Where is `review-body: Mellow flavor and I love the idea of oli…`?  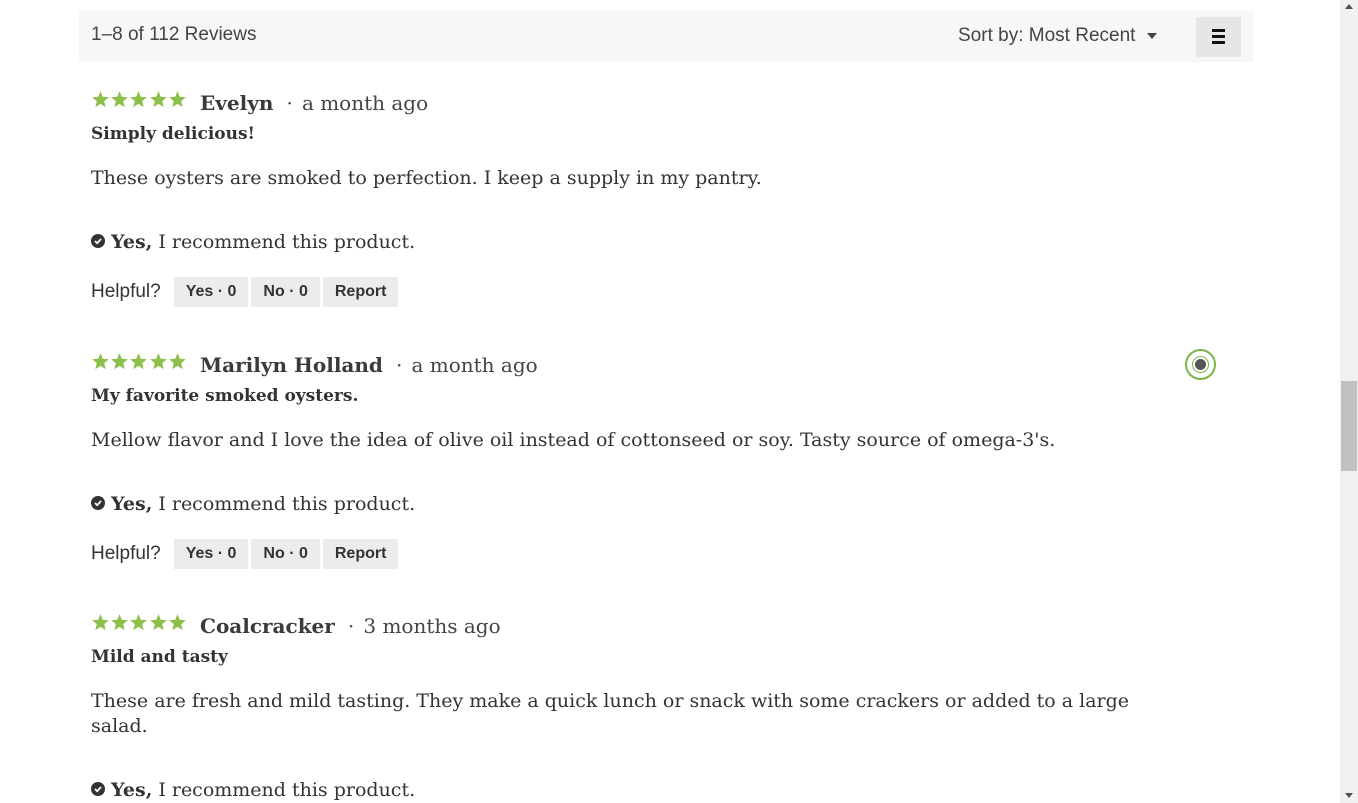
review-body: Mellow flavor and I love the idea of oli… is located at coordinates (573, 440).